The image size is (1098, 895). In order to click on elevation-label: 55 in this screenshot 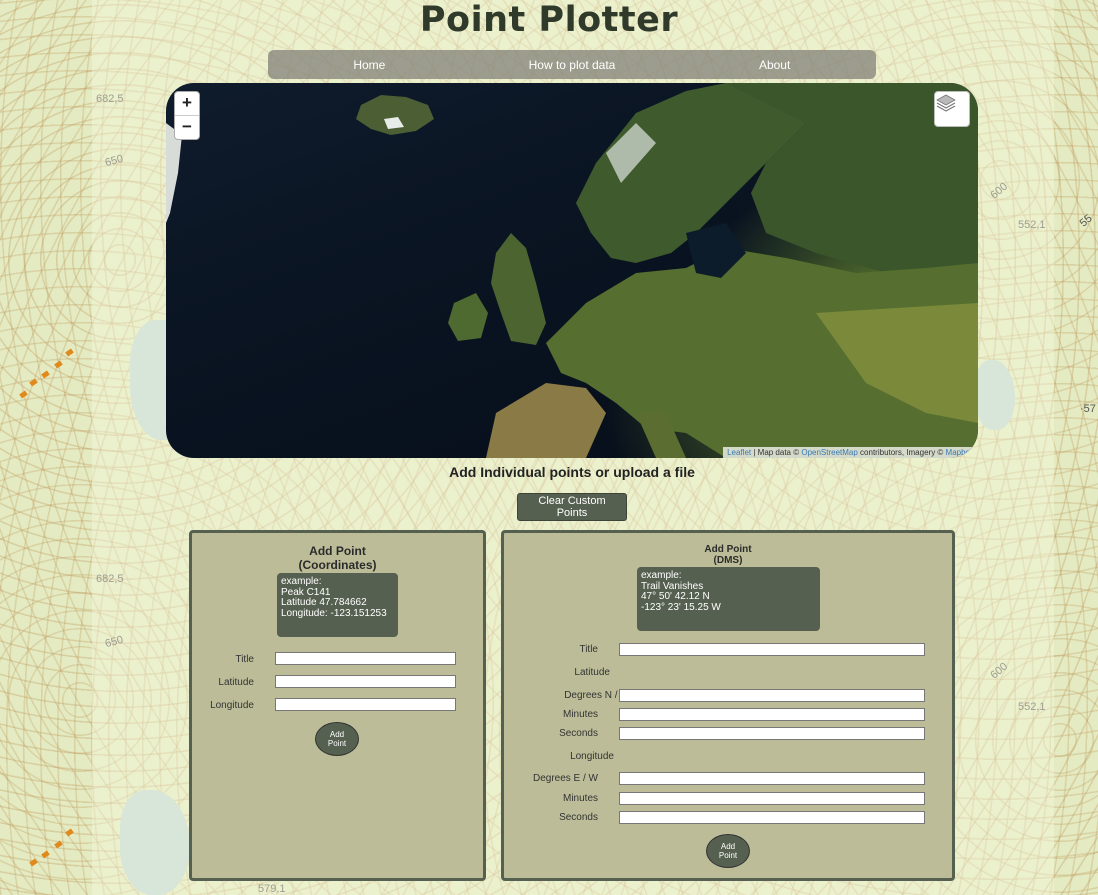, I will do `click(1086, 221)`.